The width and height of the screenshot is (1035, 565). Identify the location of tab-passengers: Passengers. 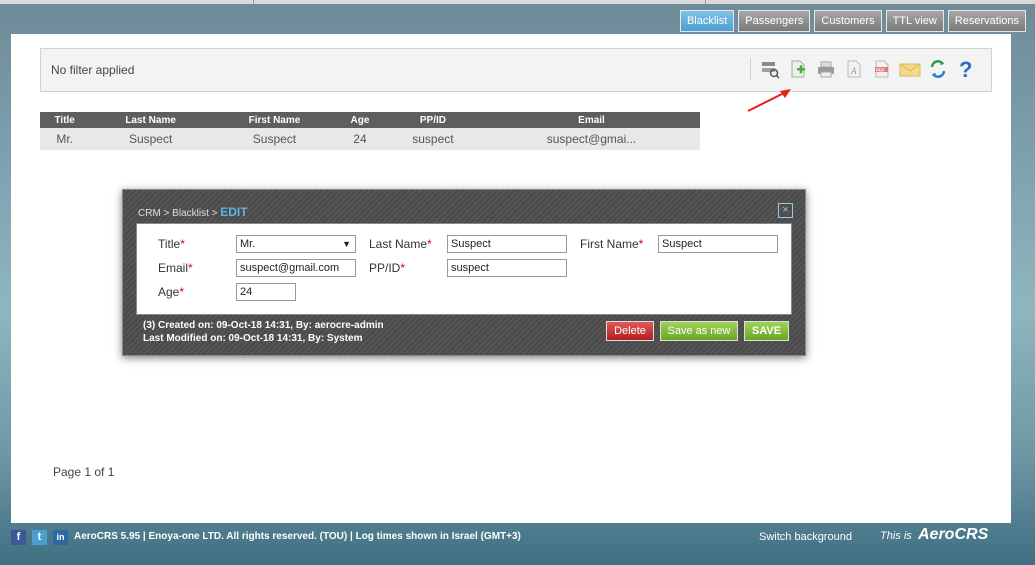
(774, 21).